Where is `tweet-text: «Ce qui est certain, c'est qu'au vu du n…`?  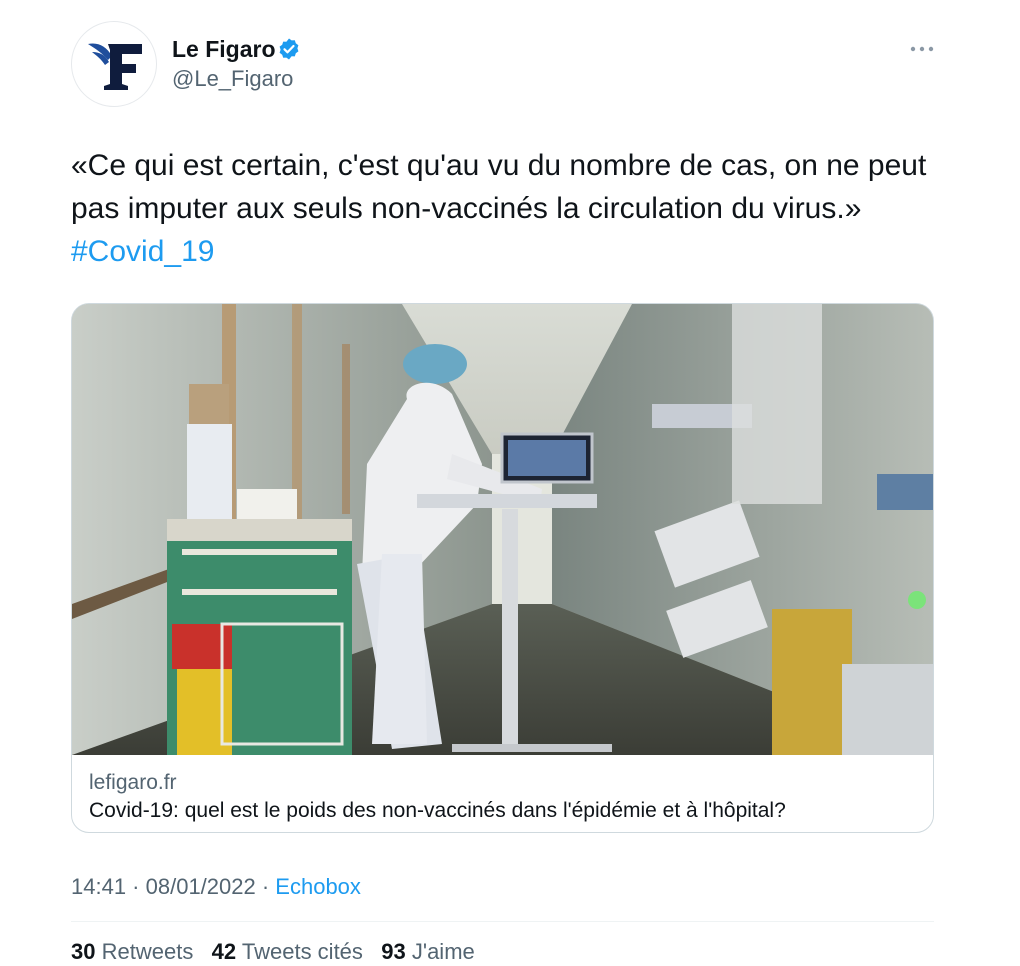 tweet-text: «Ce qui est certain, c'est qu'au vu du n… is located at coordinates (511, 208).